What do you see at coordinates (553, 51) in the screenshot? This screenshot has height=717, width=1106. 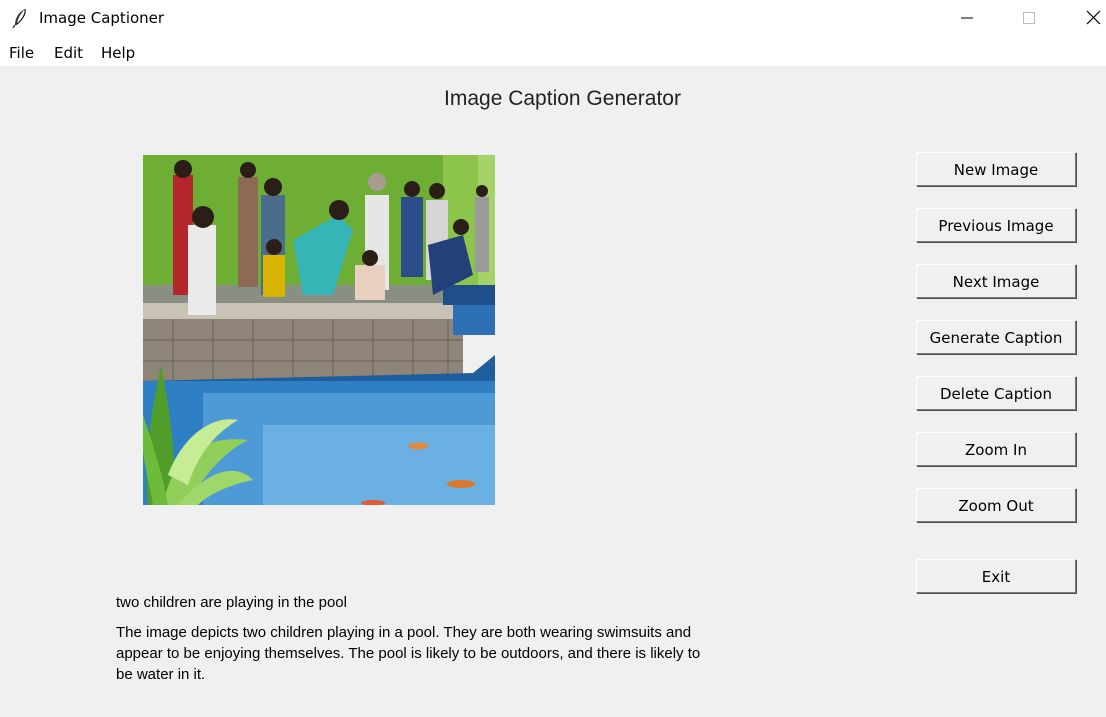 I see `menu-bar: File Edit Help` at bounding box center [553, 51].